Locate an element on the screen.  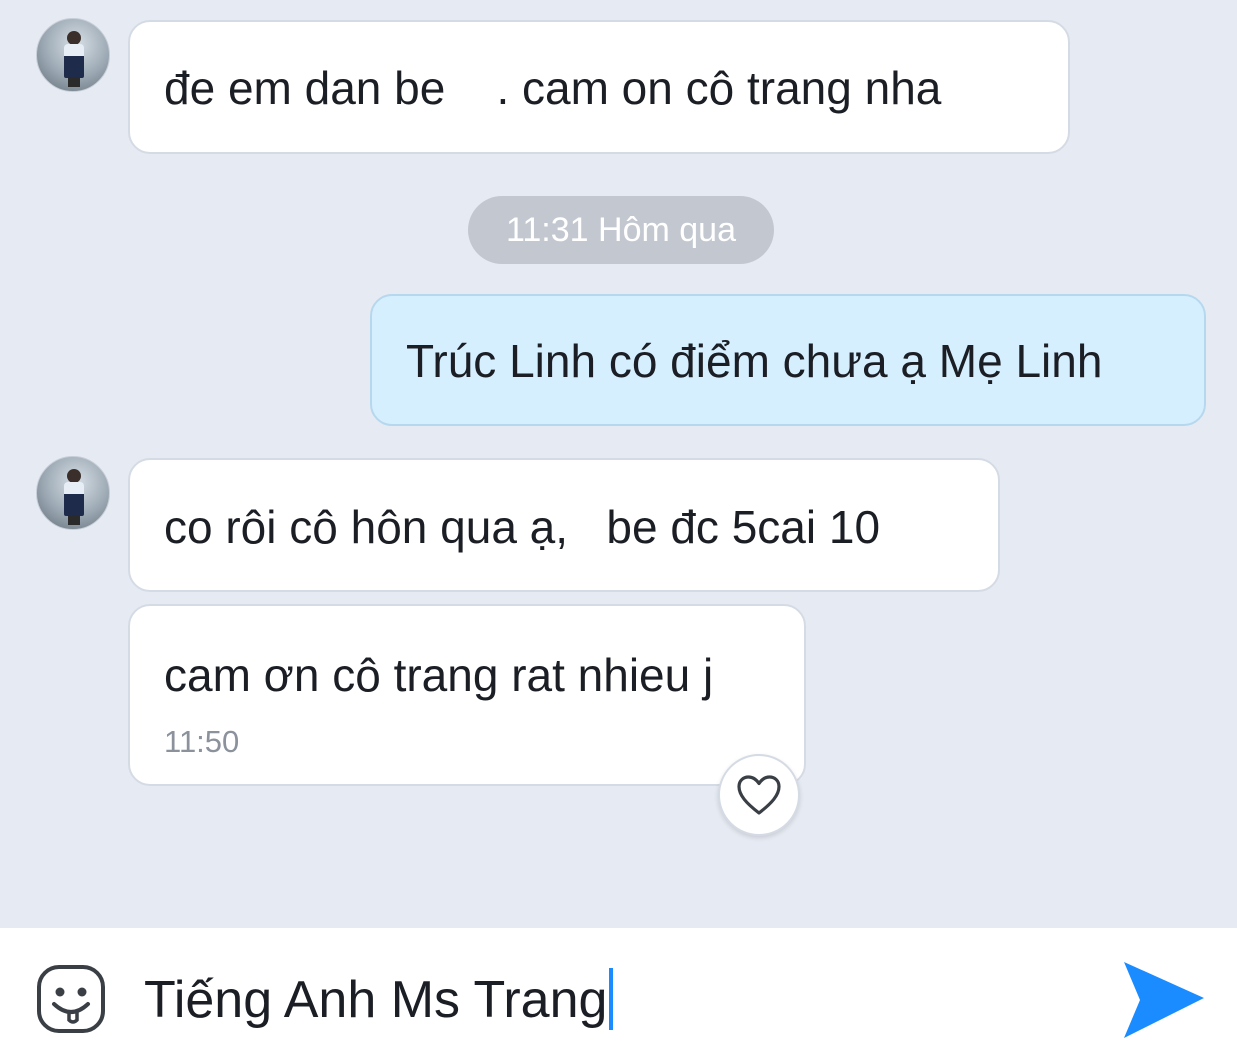
message-input-value: Tiếng Anh Ms Trang is located at coordinates (376, 1000).